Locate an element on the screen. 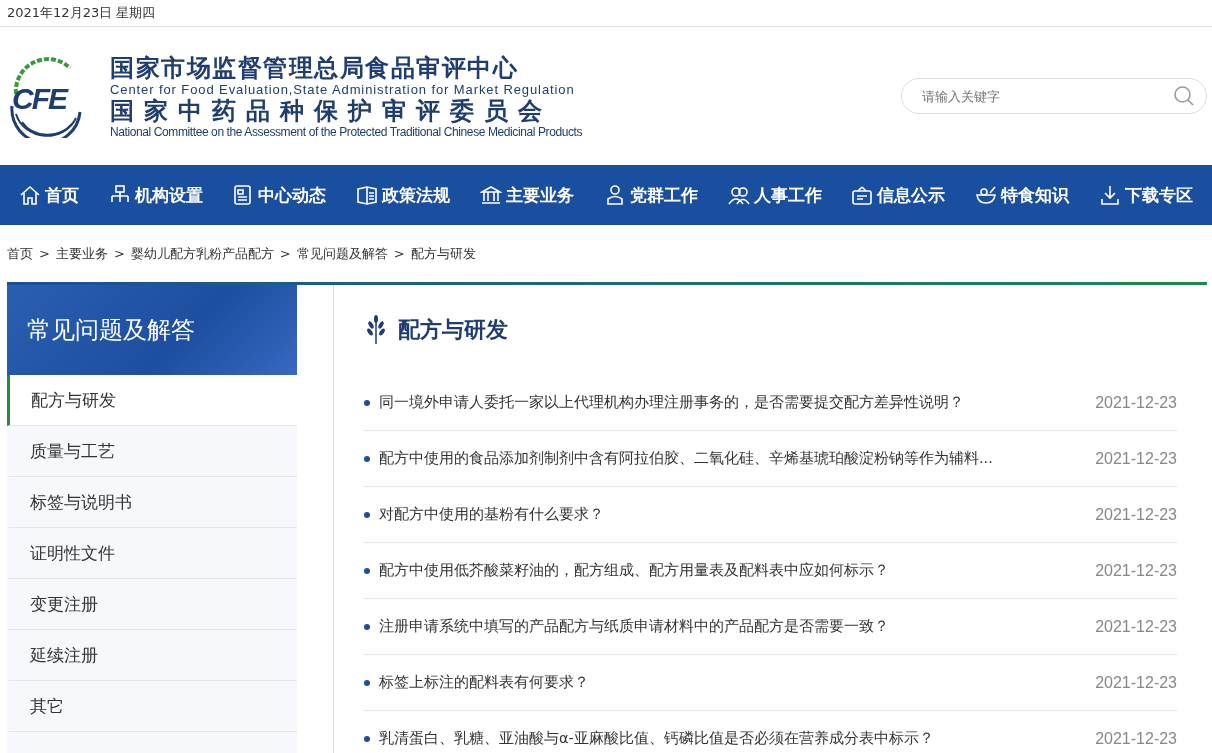 This screenshot has width=1212, height=753. org-subtitle: National Committee on the Assessment of the Protected Traditional Chinese Medicinal Products is located at coordinates (346, 131).